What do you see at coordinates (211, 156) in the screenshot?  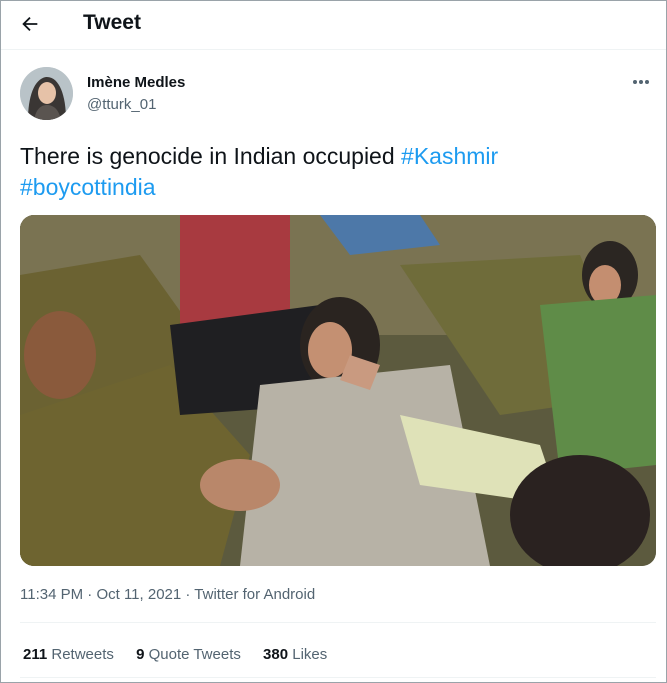 I see `tweet-body-text: There is genocide in Indian occupied` at bounding box center [211, 156].